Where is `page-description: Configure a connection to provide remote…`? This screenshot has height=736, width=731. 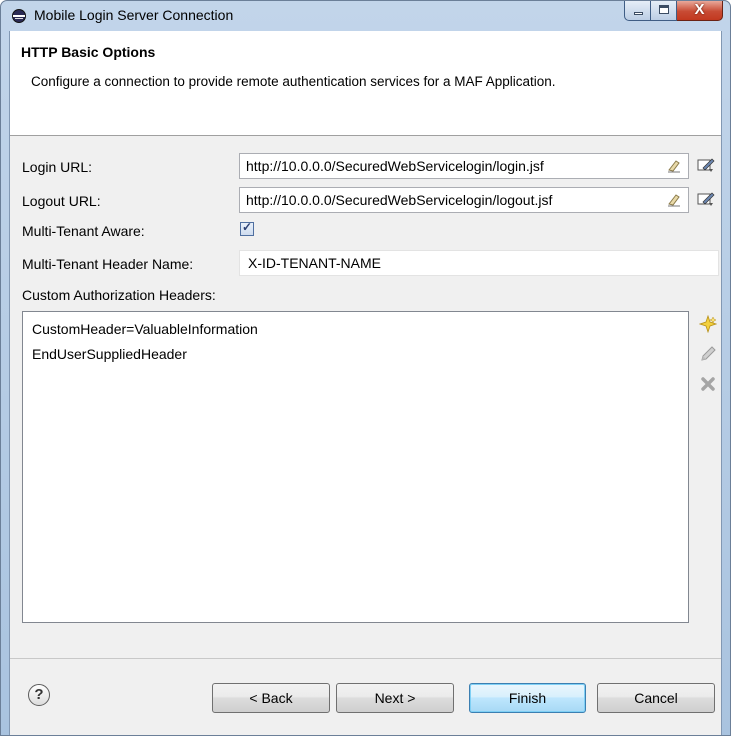
page-description: Configure a connection to provide remote… is located at coordinates (293, 81).